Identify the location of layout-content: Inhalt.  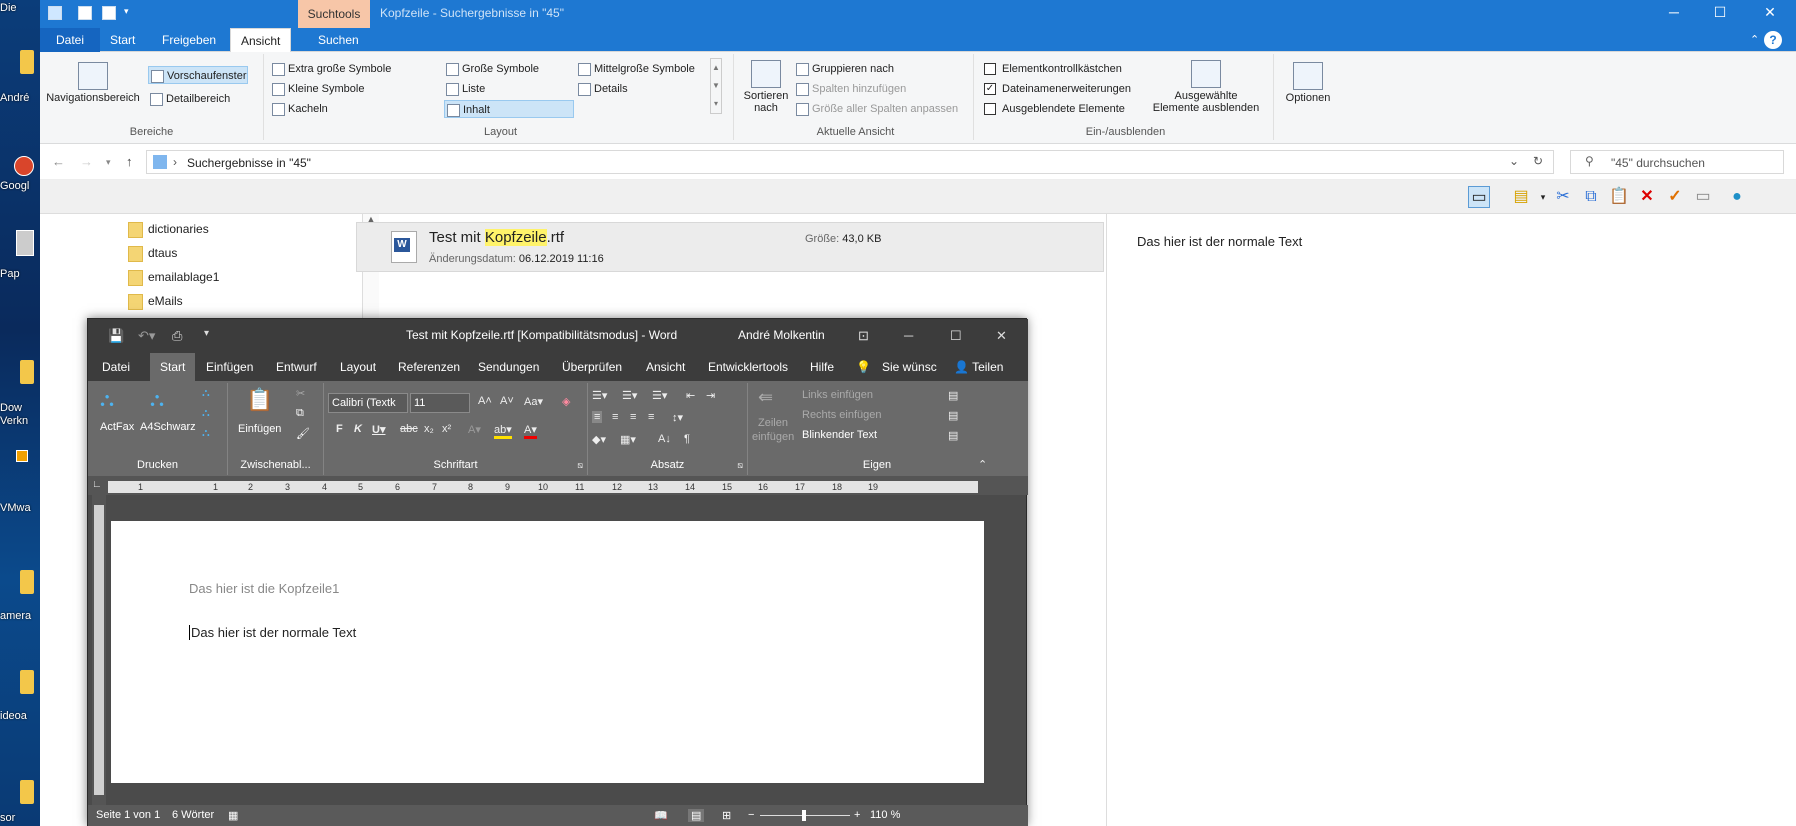
(509, 109).